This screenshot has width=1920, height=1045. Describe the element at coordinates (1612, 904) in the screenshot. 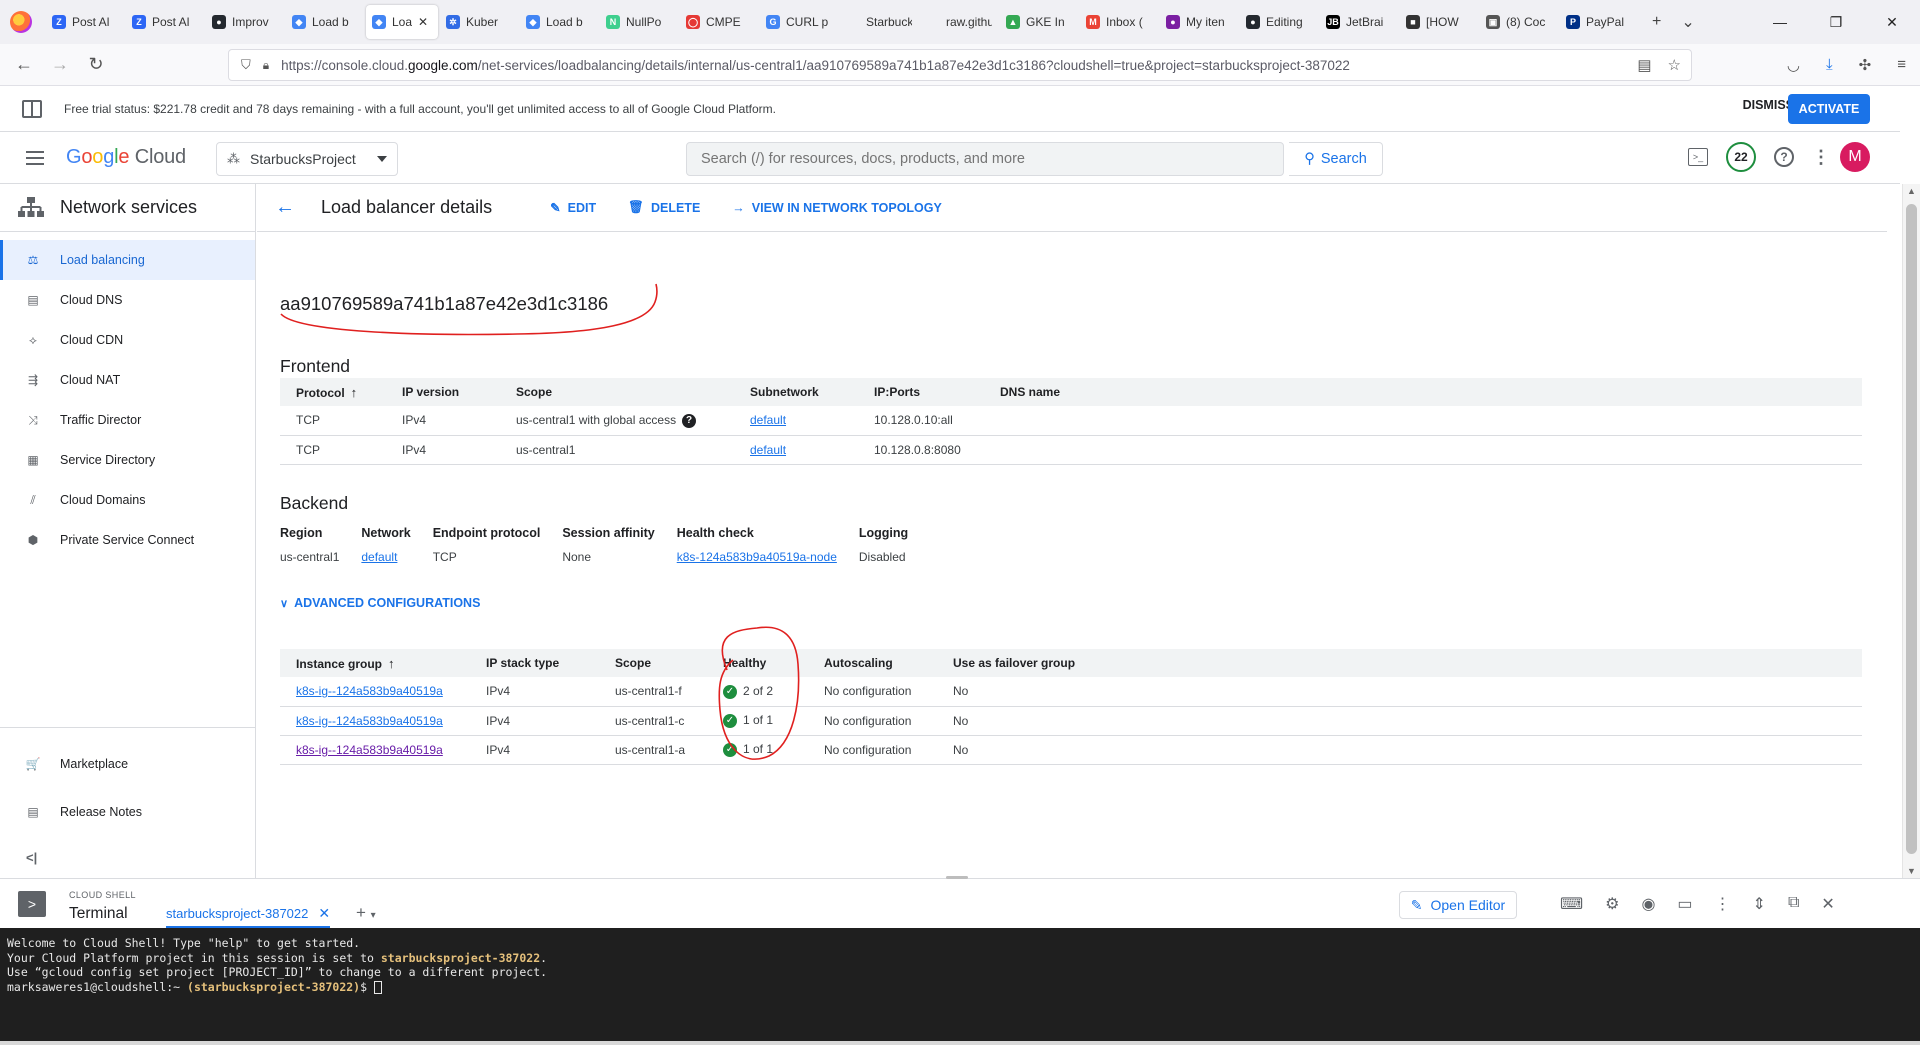

I see `settings-gear-icon: ⚙` at that location.